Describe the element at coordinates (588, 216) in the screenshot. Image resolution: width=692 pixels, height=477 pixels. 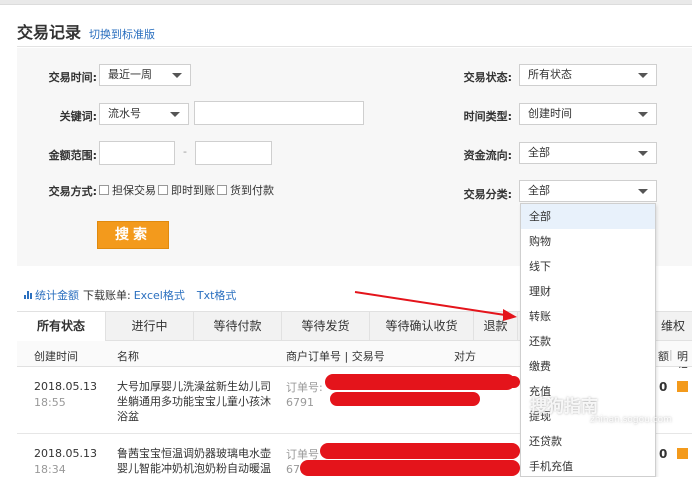
I see `dropdown-item-all: 全部` at that location.